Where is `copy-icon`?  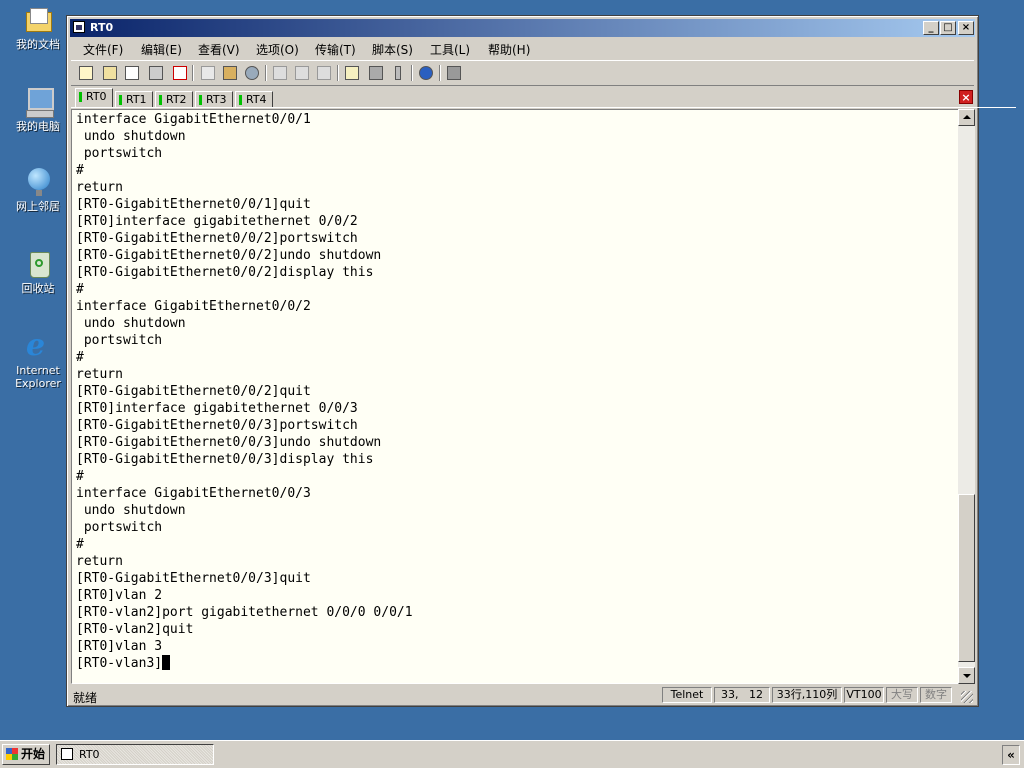
copy-icon is located at coordinates (208, 73).